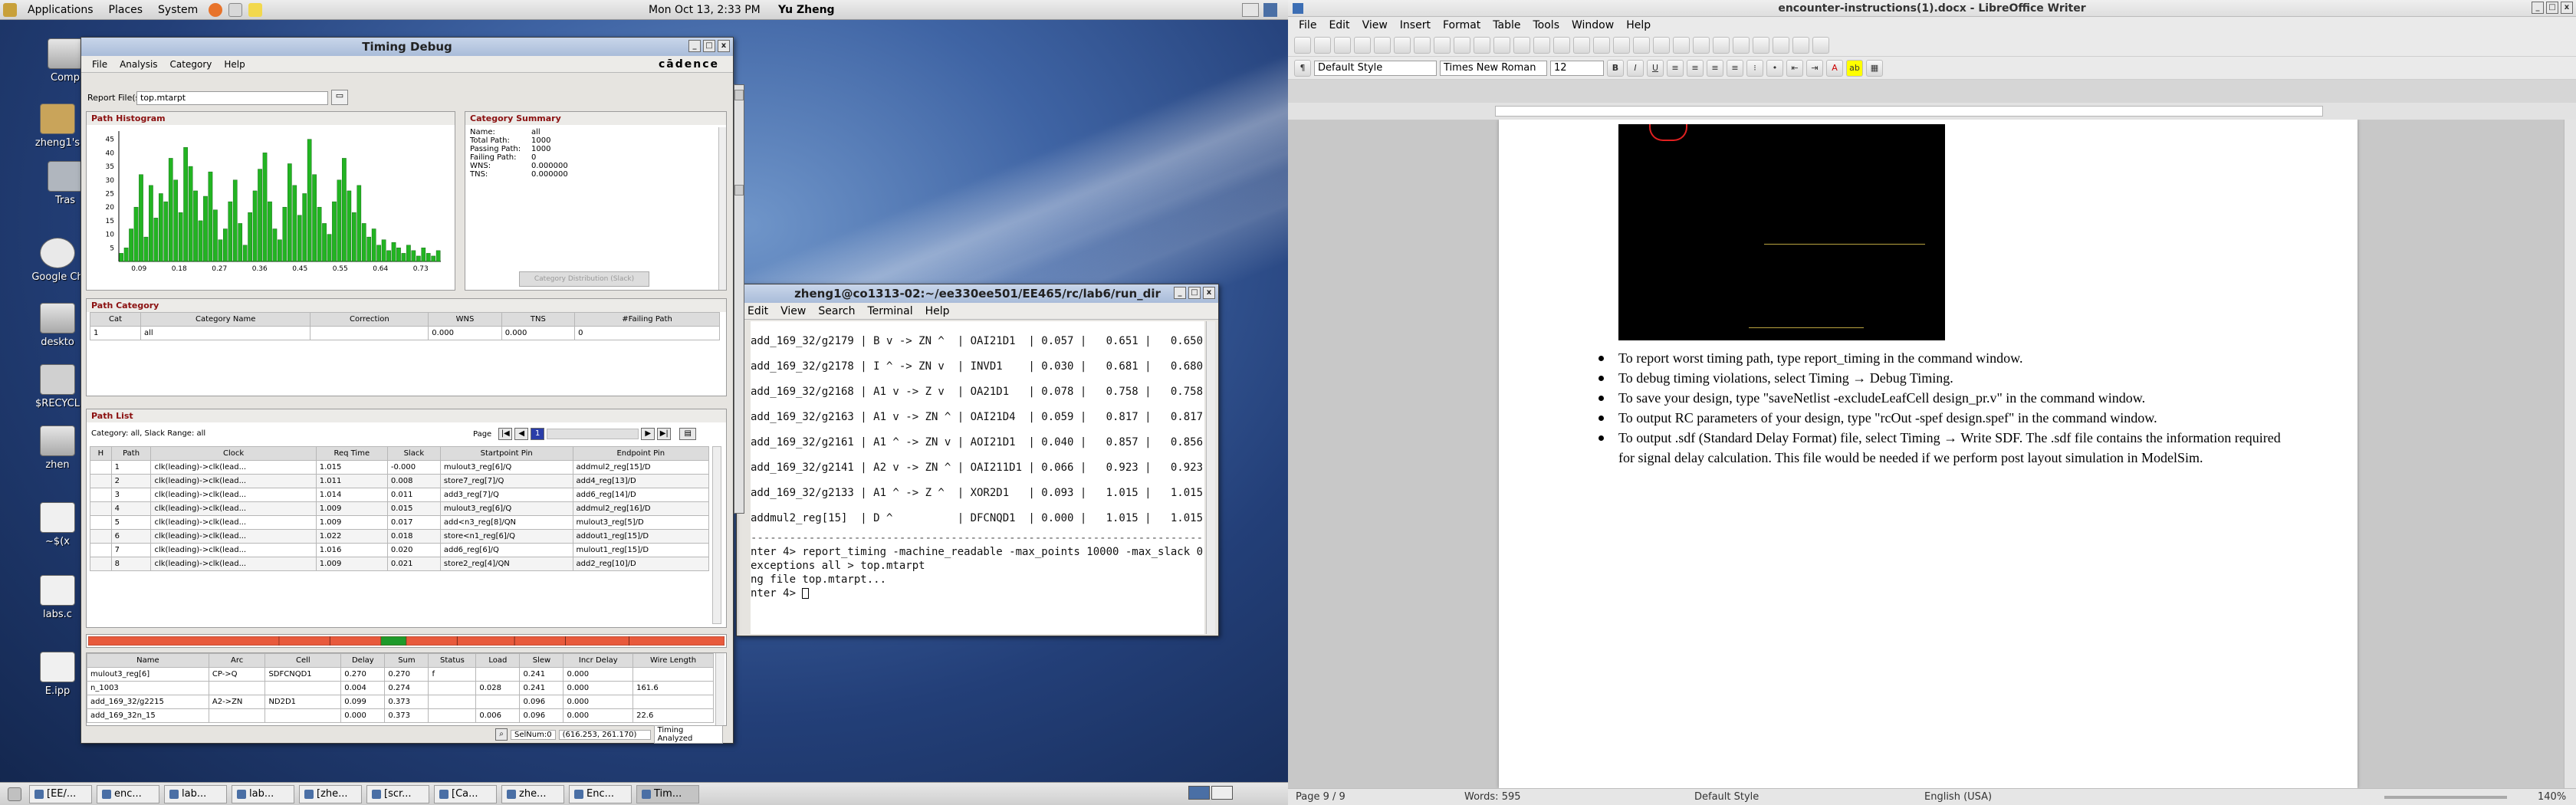 This screenshot has width=2576, height=805. What do you see at coordinates (1303, 68) in the screenshot?
I see `styles-icon: ¶` at bounding box center [1303, 68].